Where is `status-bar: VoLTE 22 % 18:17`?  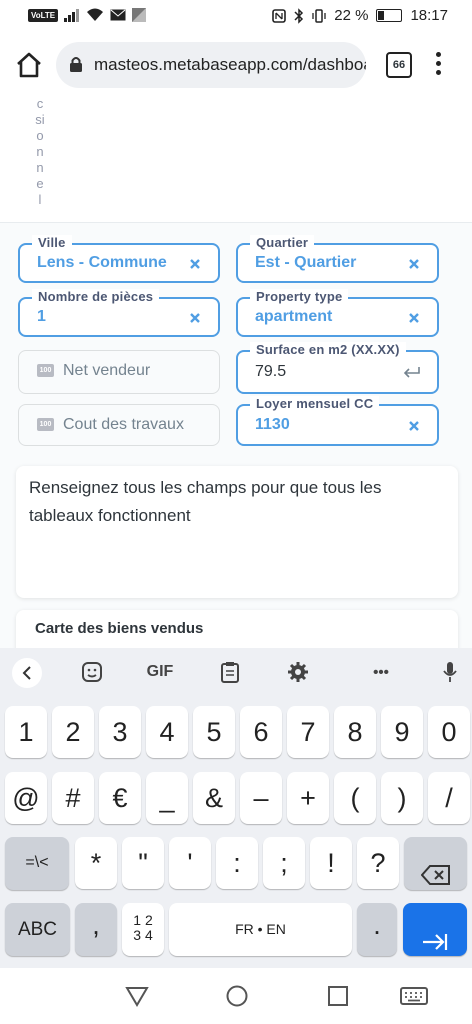
status-bar: VoLTE 22 % 18:17 is located at coordinates (236, 17).